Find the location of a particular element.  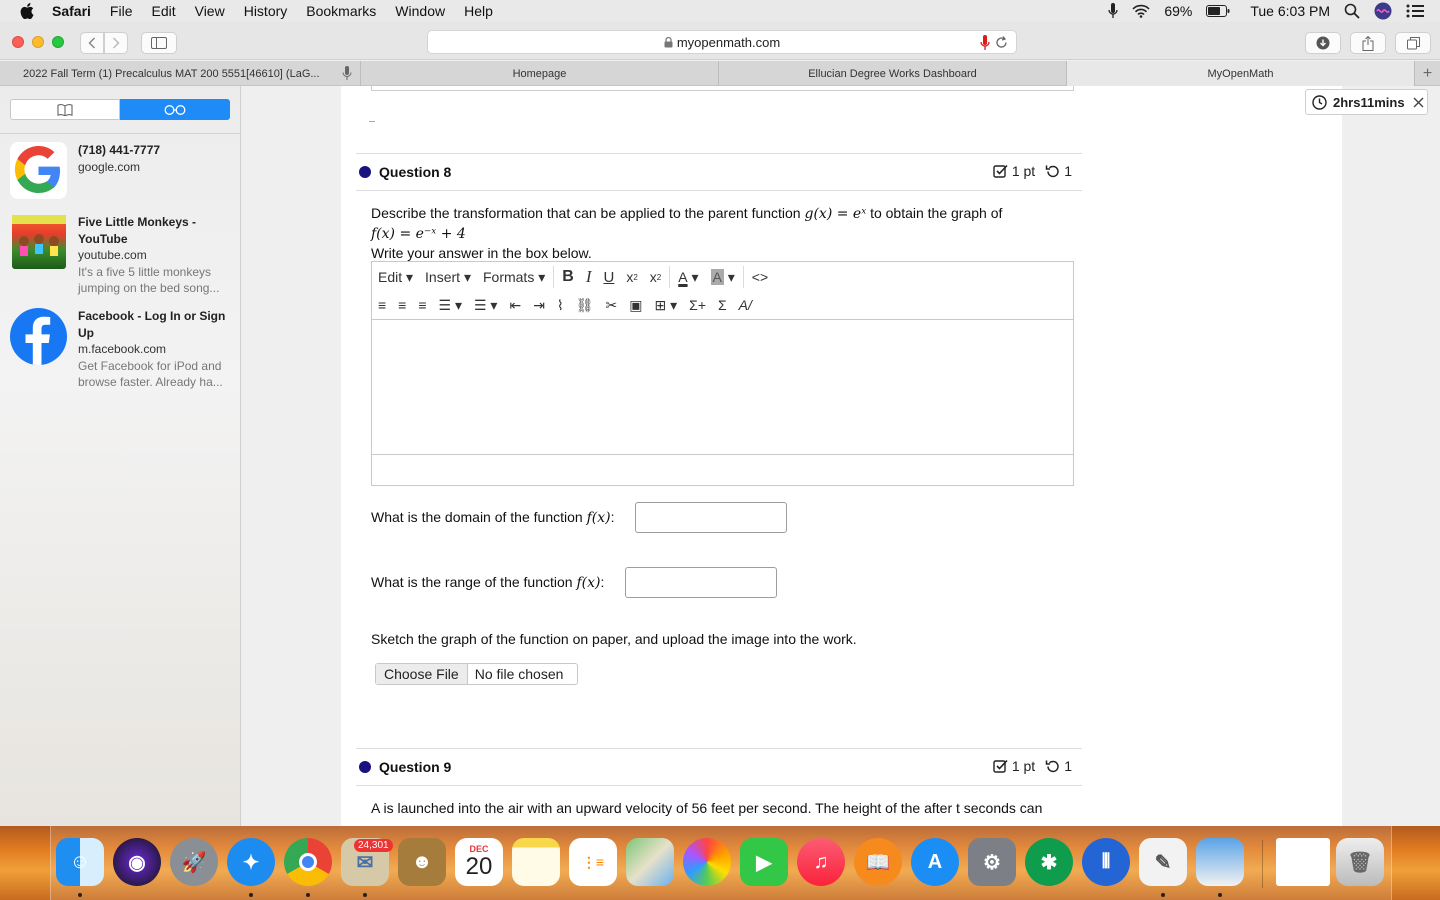

tab-overview-button is located at coordinates (1413, 43).